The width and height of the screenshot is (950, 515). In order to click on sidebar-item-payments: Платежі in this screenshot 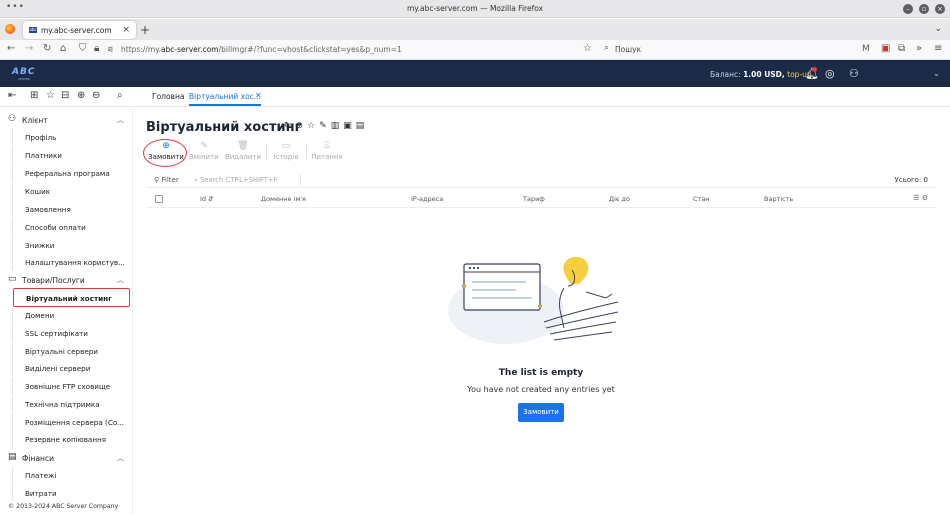, I will do `click(70, 475)`.